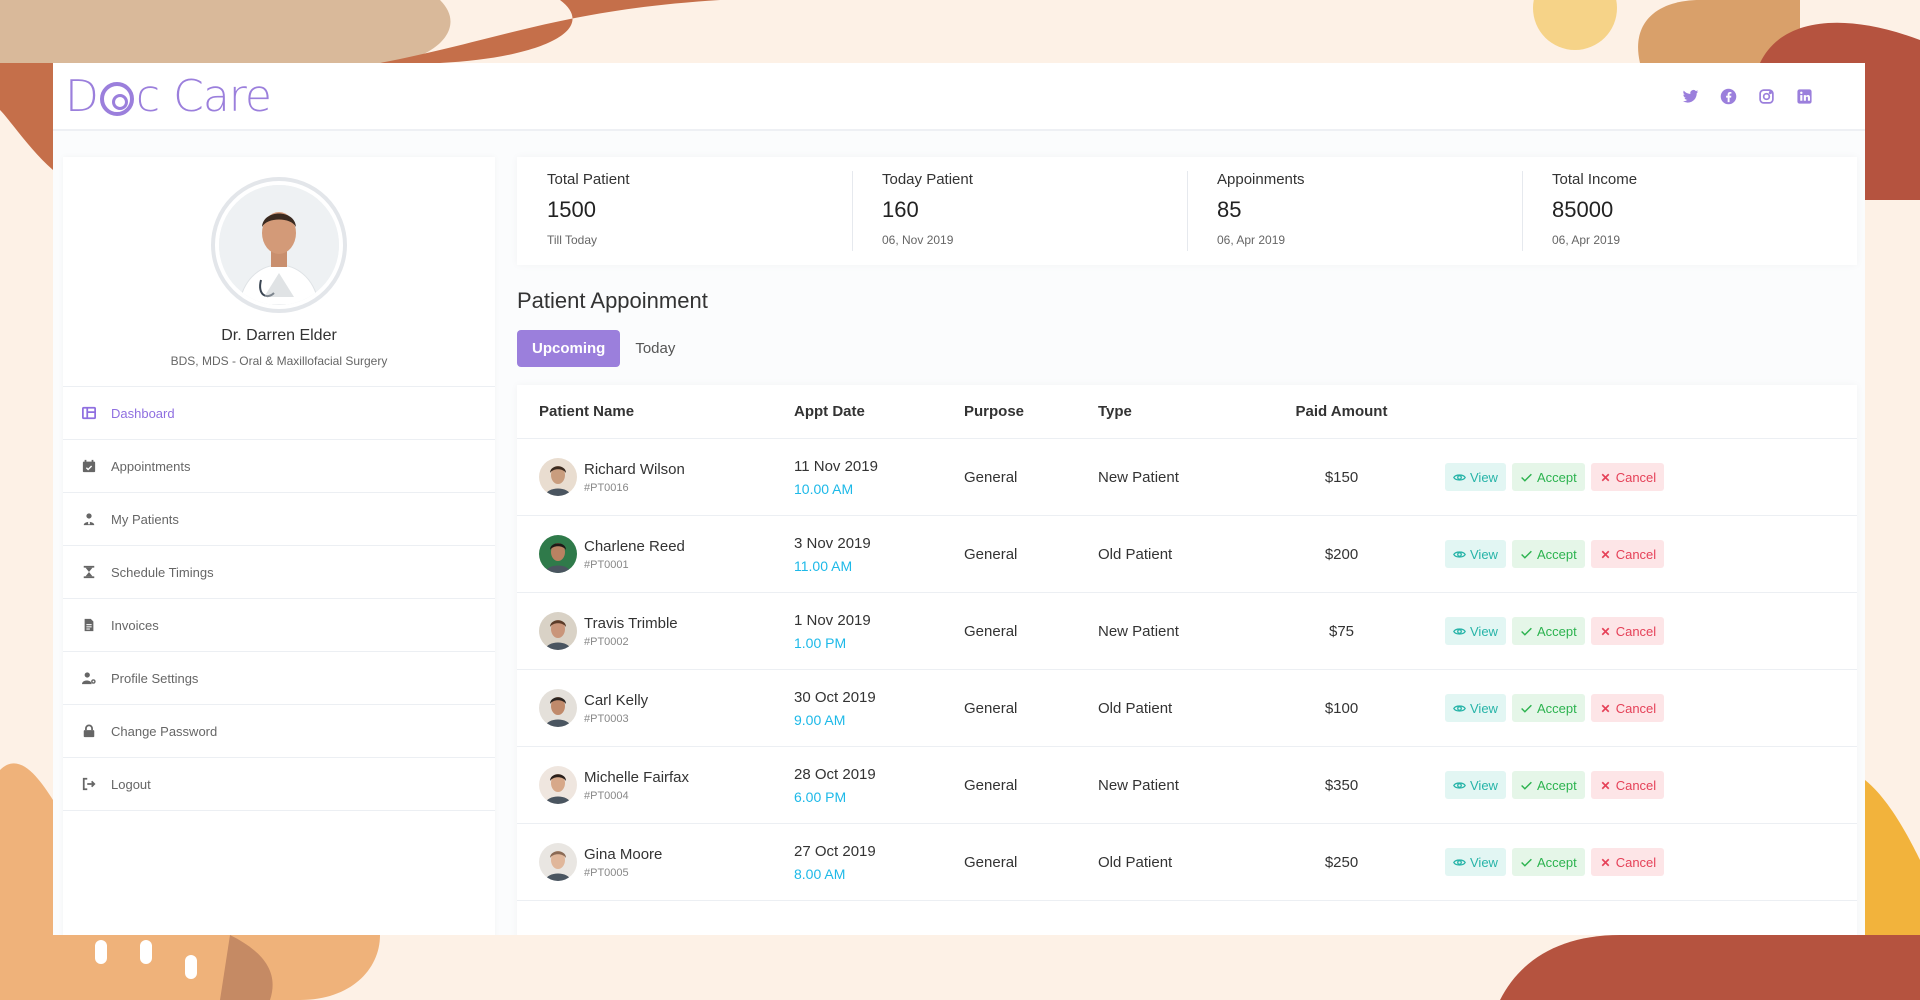  I want to click on doctor-name: Dr. Darren Elder, so click(279, 335).